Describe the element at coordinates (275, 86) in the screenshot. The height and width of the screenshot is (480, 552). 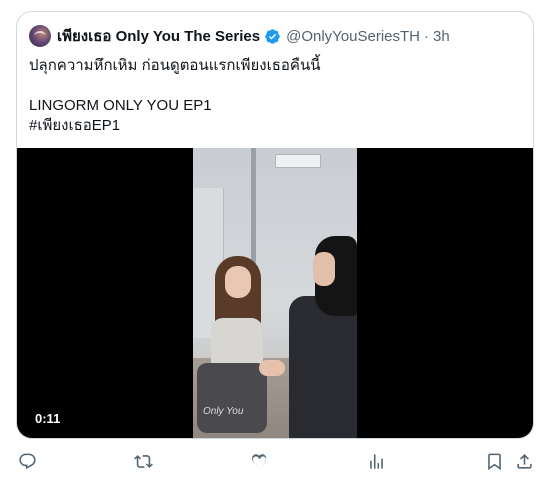
I see `tweet-text-line` at that location.